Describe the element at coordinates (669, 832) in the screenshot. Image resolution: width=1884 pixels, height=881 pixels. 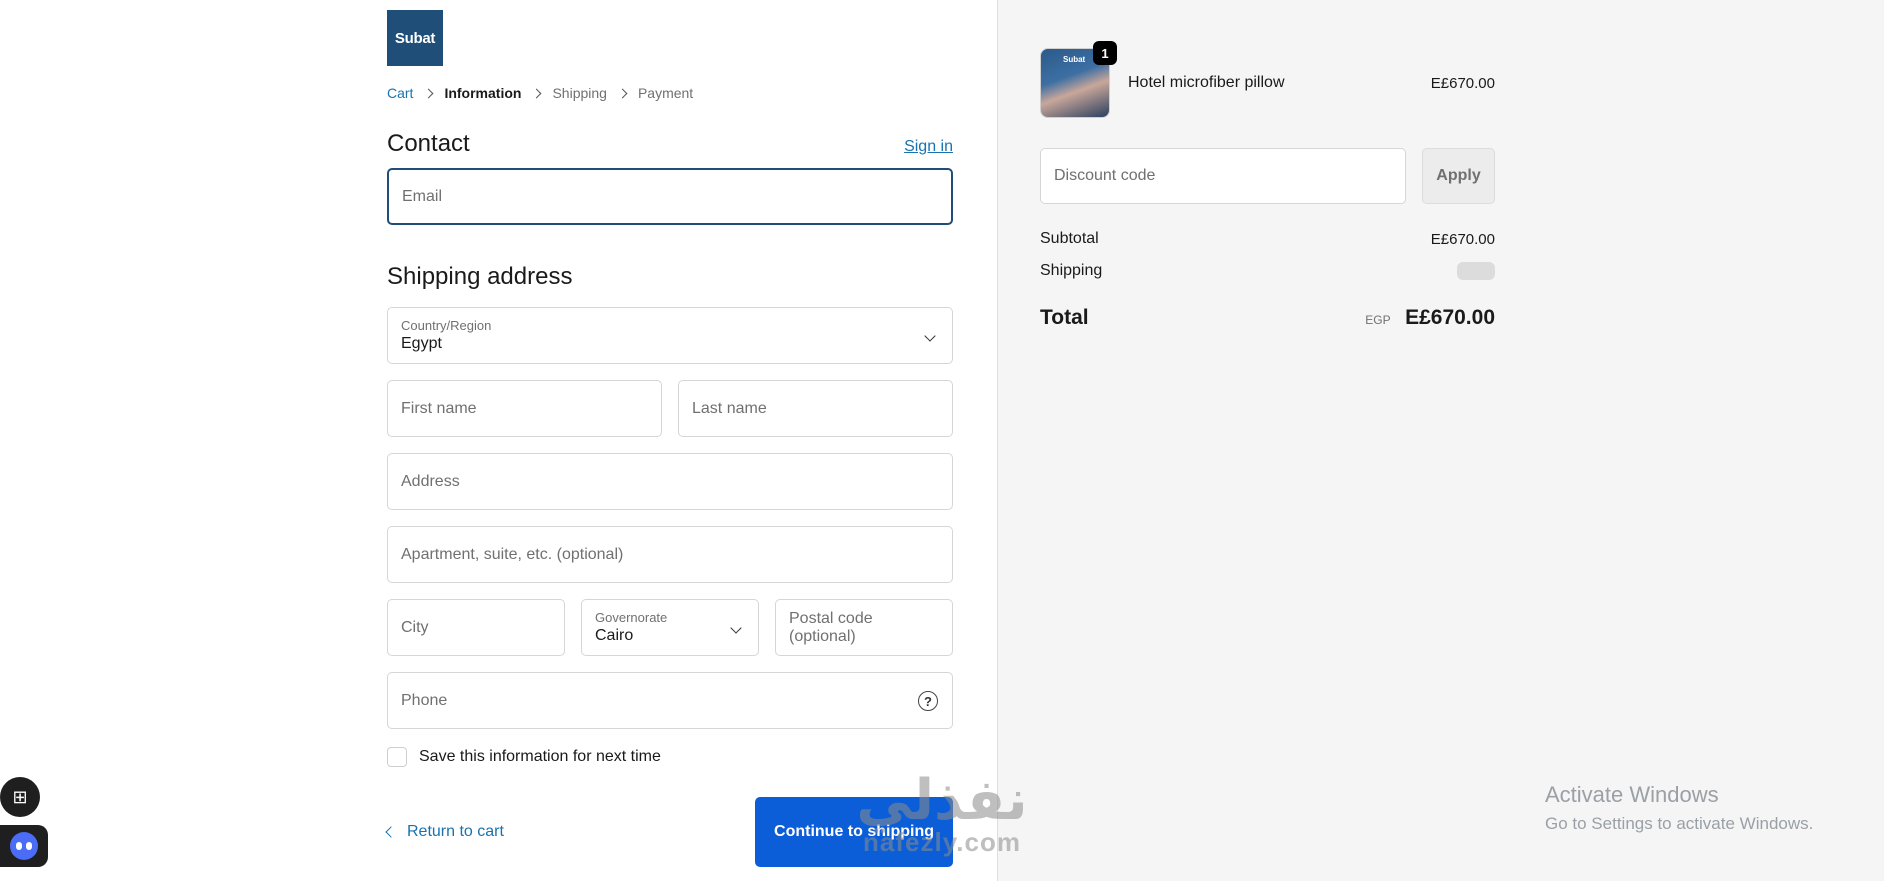
I see `form-actions: Return to cart Continue to shipping` at that location.